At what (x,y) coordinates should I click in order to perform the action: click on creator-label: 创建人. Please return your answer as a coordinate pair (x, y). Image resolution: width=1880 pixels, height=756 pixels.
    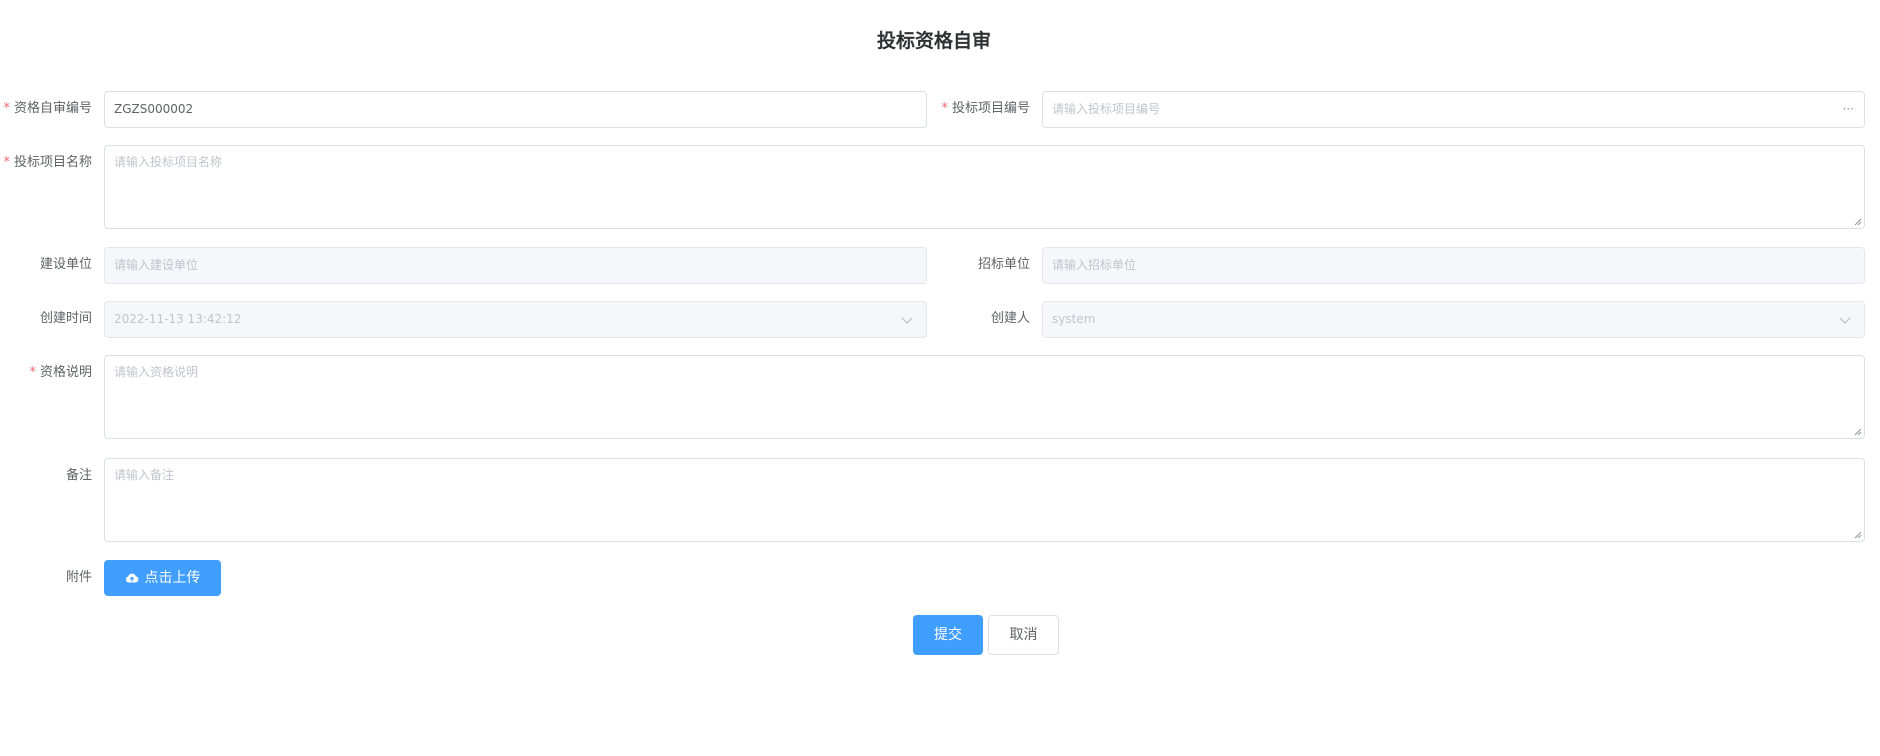
    Looking at the image, I should click on (1010, 318).